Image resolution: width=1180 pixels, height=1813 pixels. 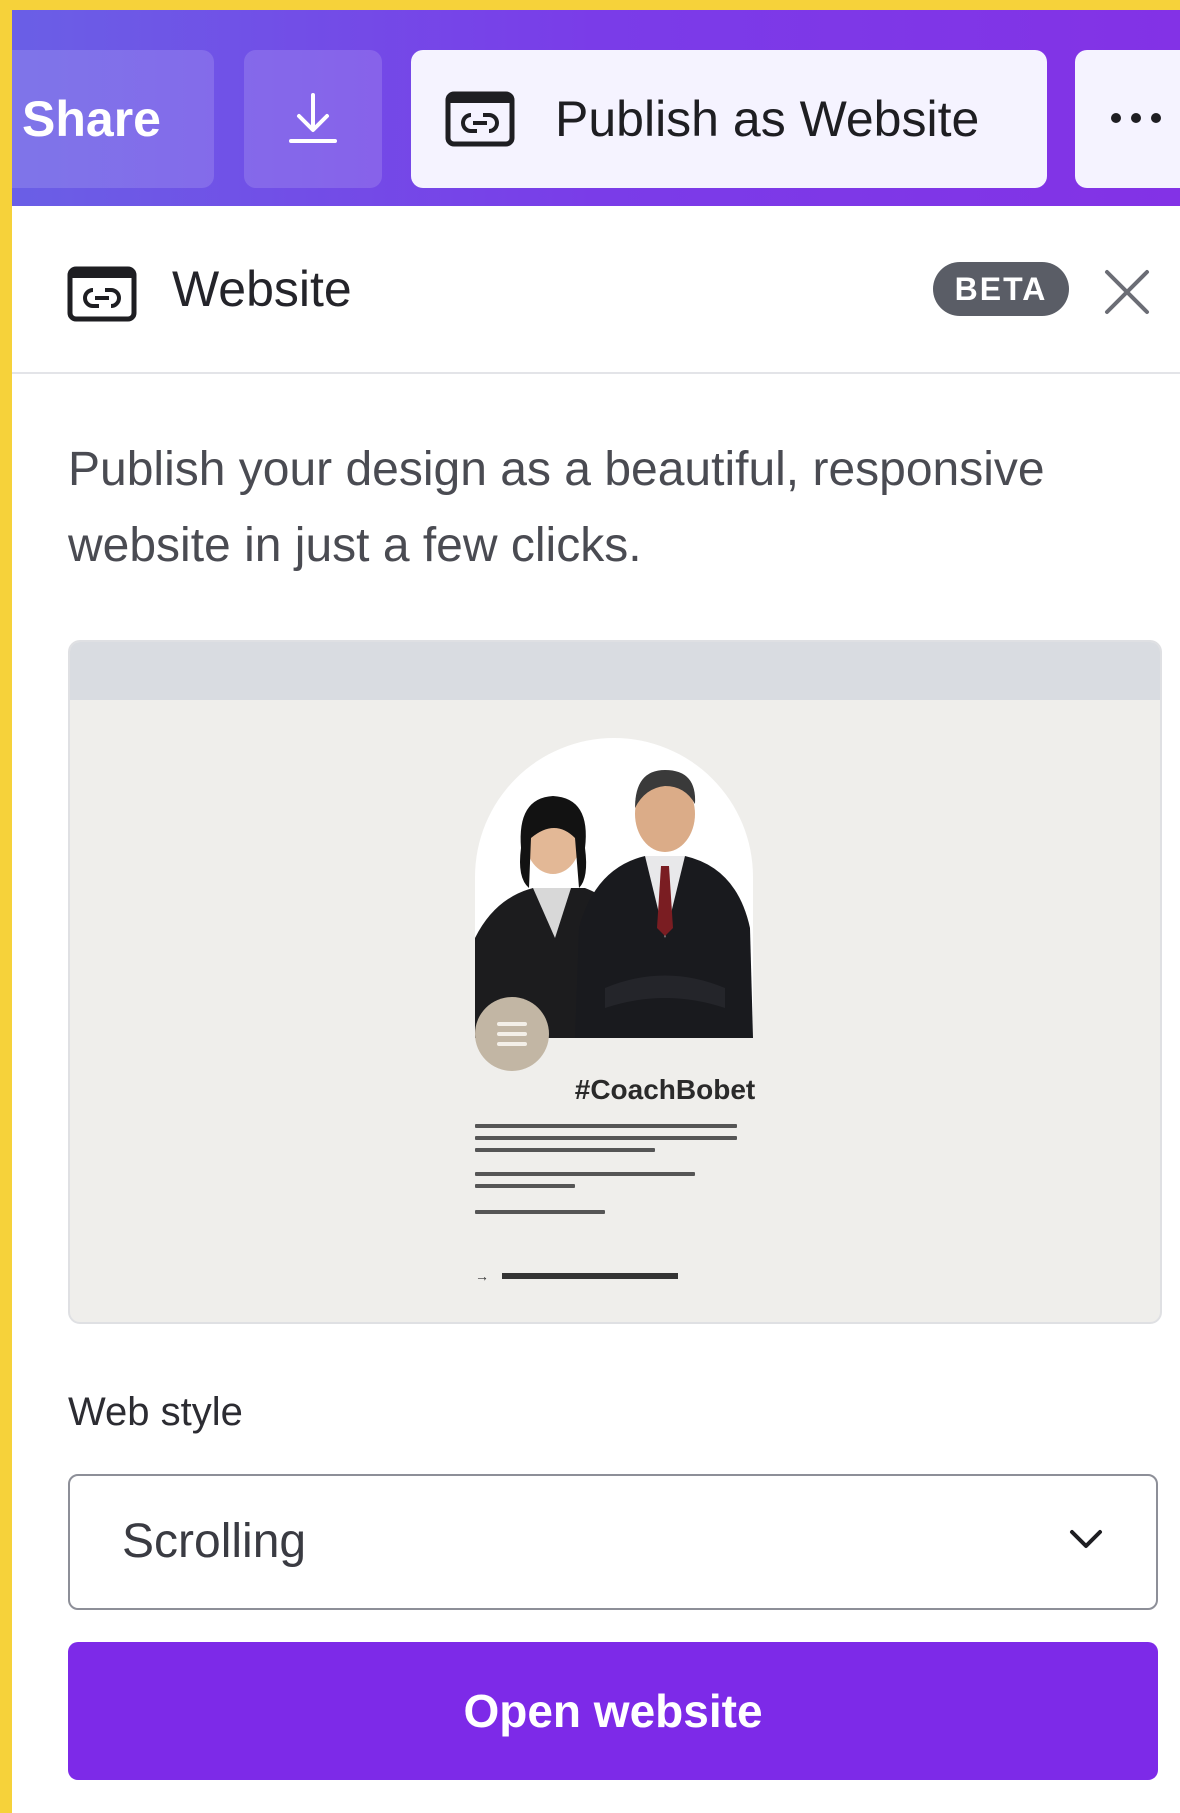 I want to click on close-icon, so click(x=1127, y=292).